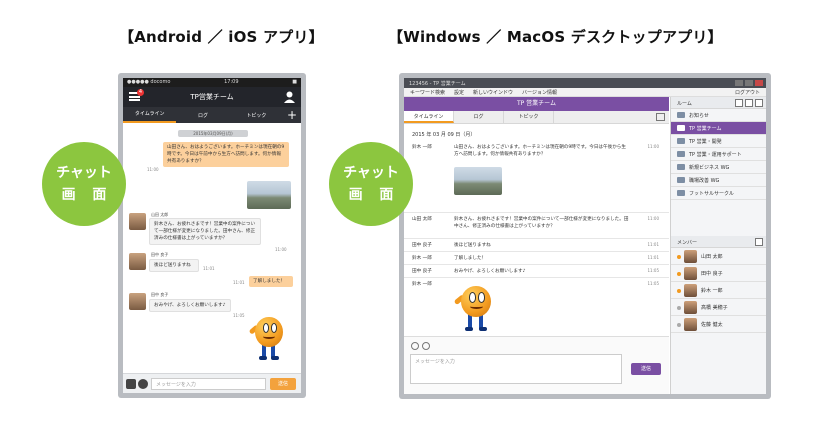 This screenshot has width=835, height=429. What do you see at coordinates (653, 270) in the screenshot?
I see `message-time: 11:05` at bounding box center [653, 270].